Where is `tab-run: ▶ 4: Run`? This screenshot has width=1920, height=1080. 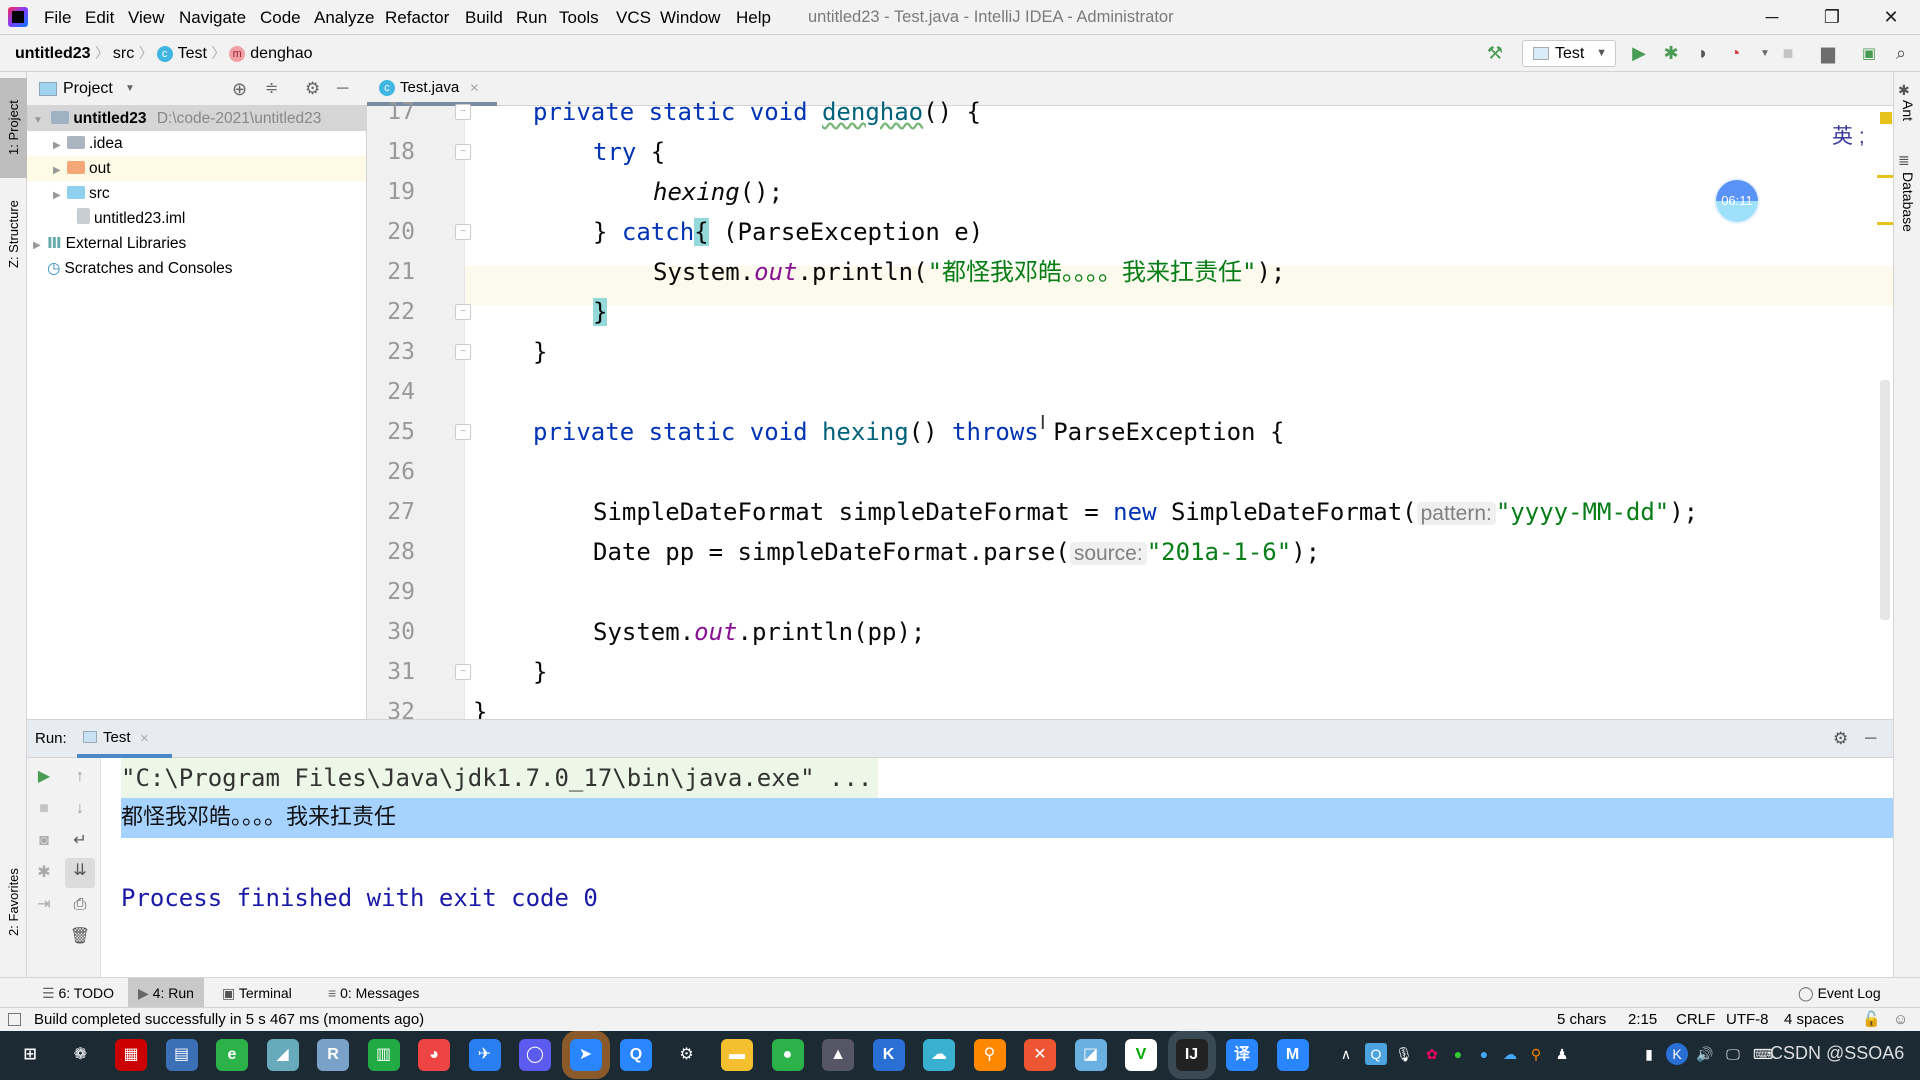
tab-run: ▶ 4: Run is located at coordinates (166, 993).